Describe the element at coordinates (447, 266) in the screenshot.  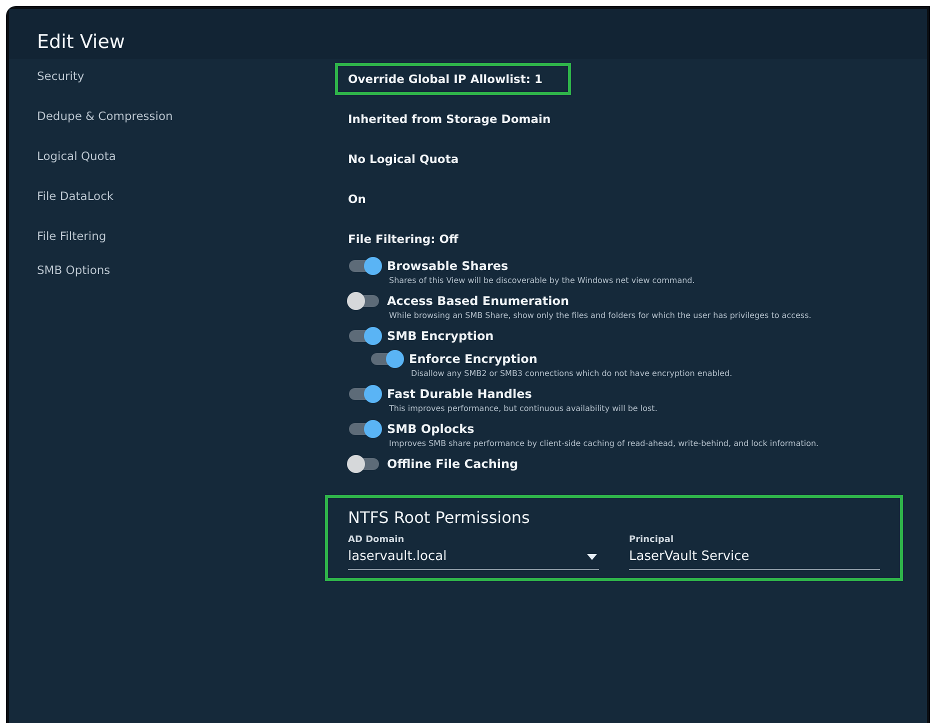
I see `option-label: Browsable Shares` at that location.